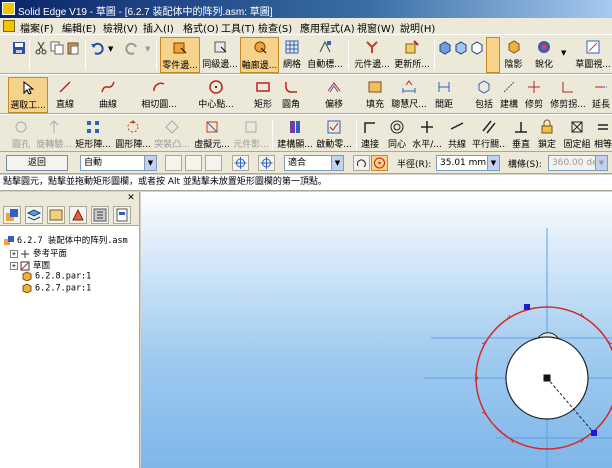 The image size is (612, 468). What do you see at coordinates (56, 276) in the screenshot?
I see `tree-item-part-1: 6.2.8.par:1` at bounding box center [56, 276].